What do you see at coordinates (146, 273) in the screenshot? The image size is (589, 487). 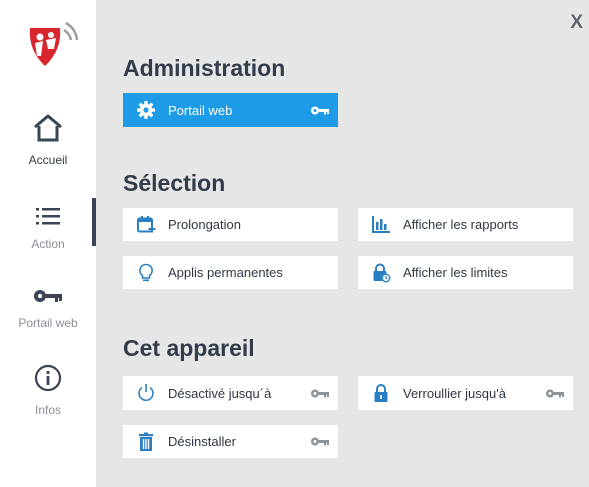 I see `lightbulb-icon` at bounding box center [146, 273].